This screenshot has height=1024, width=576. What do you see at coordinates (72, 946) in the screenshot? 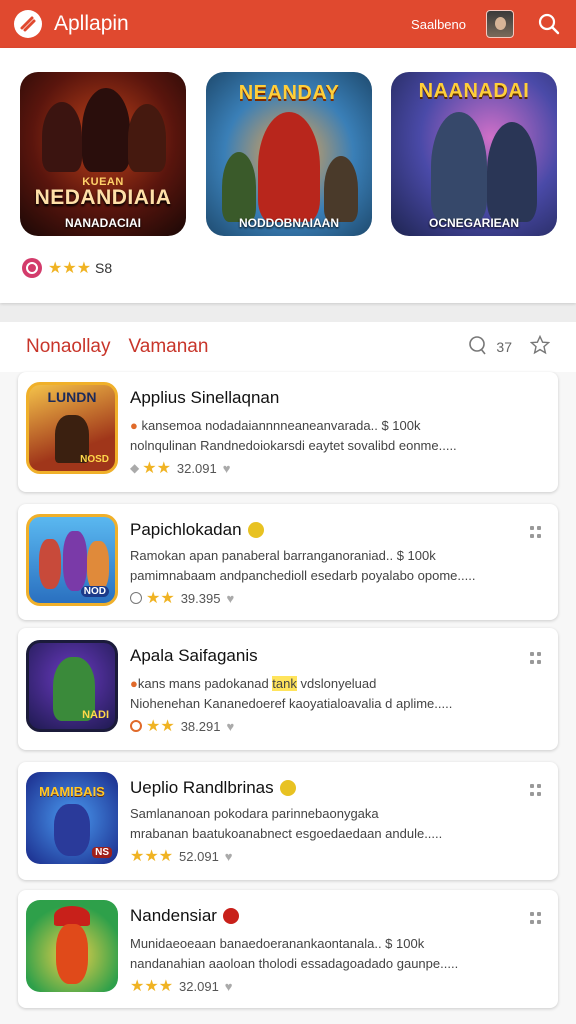
I see `app-icon` at bounding box center [72, 946].